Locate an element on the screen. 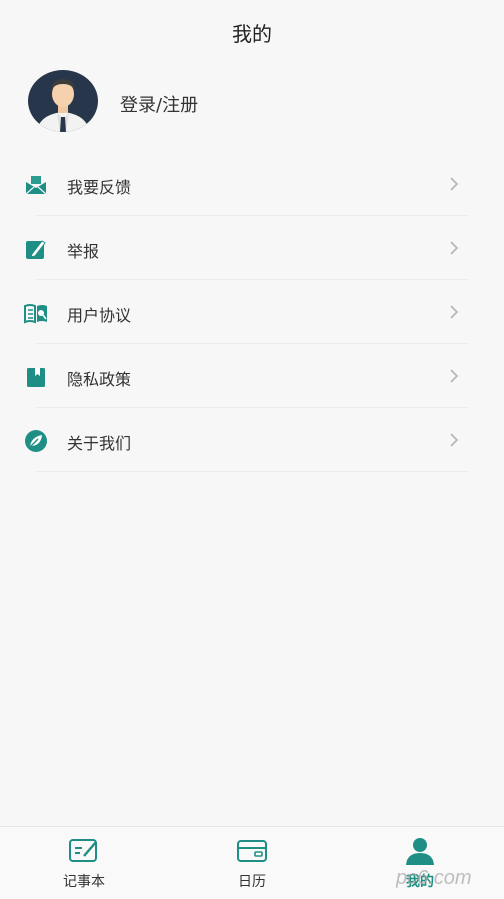  menu-item-privacy-policy: 隐私政策 is located at coordinates (252, 376).